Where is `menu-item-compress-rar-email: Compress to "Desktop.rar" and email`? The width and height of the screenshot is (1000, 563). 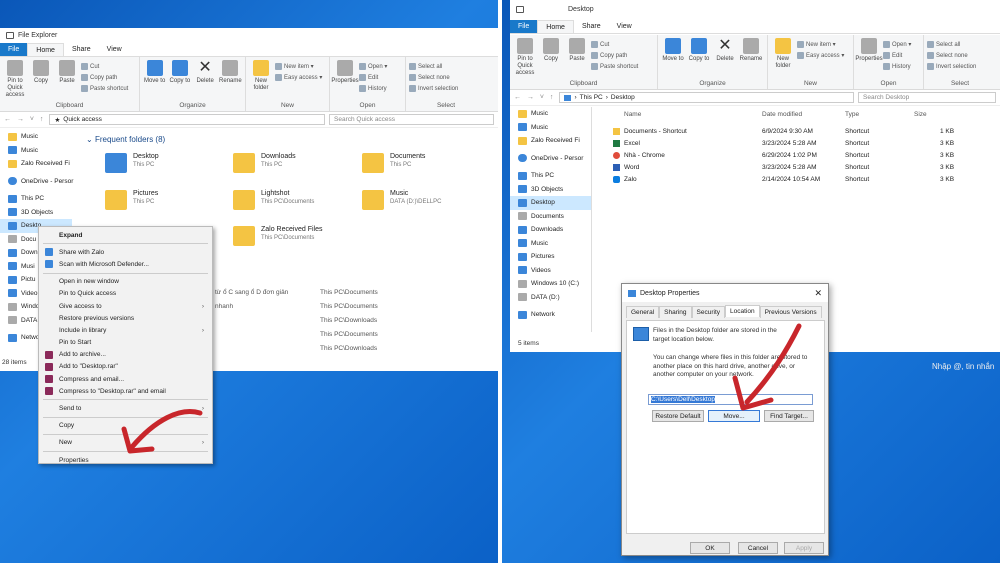 menu-item-compress-rar-email: Compress to "Desktop.rar" and email is located at coordinates (125, 391).